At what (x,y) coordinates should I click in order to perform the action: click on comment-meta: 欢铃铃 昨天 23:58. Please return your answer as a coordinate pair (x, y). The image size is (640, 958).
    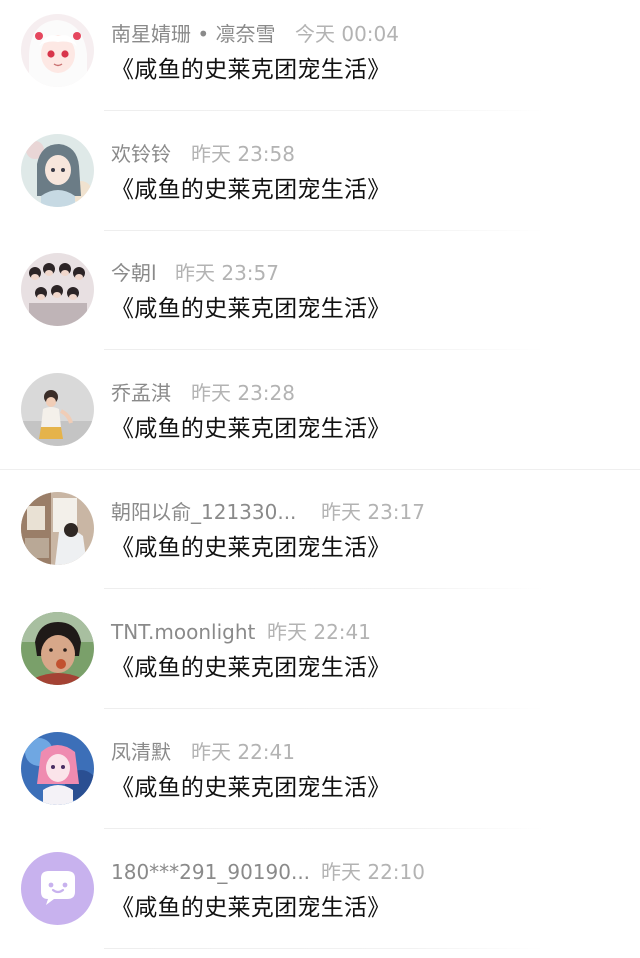
    Looking at the image, I should click on (203, 154).